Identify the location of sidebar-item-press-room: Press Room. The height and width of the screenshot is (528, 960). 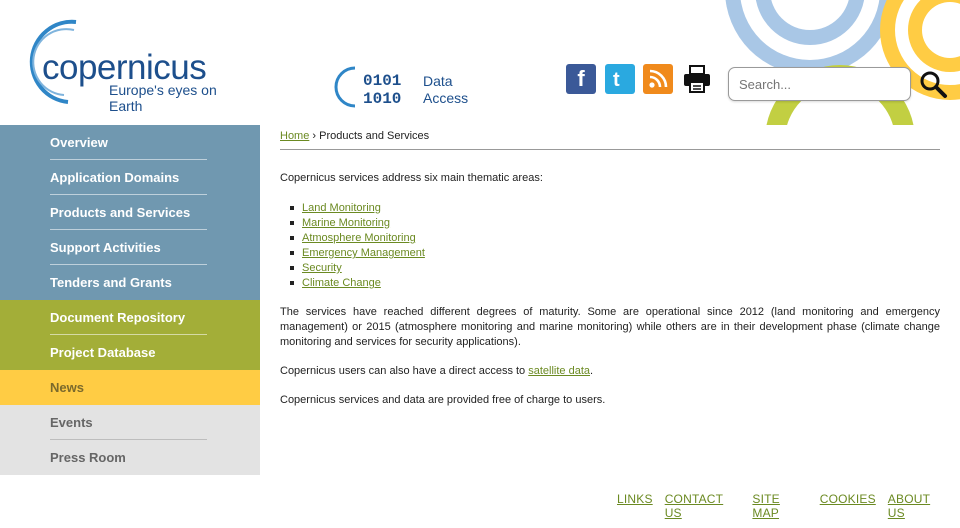
(130, 457).